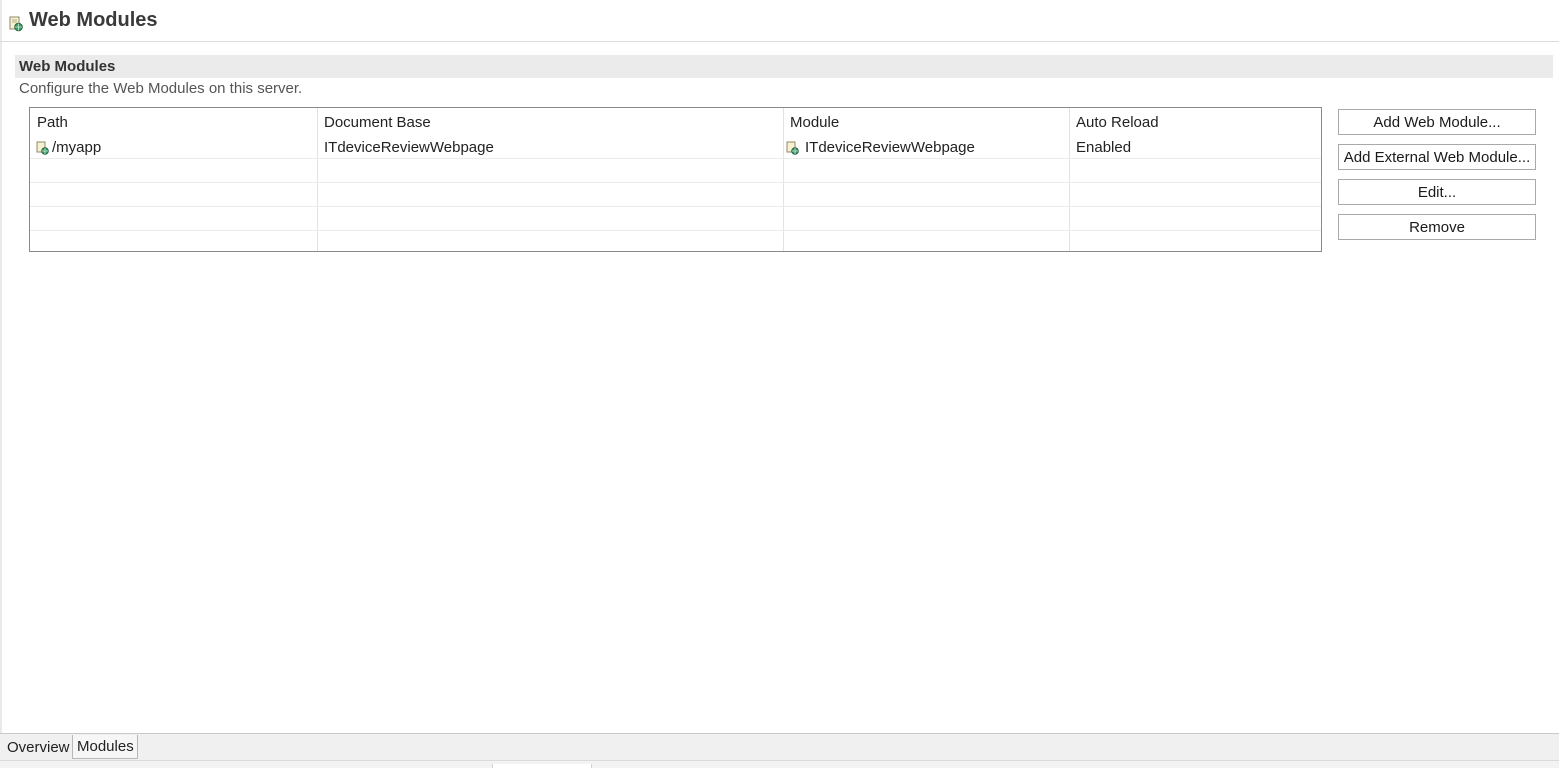 The width and height of the screenshot is (1559, 768). What do you see at coordinates (779, 747) in the screenshot?
I see `editor-page-tabs: Overview Modules` at bounding box center [779, 747].